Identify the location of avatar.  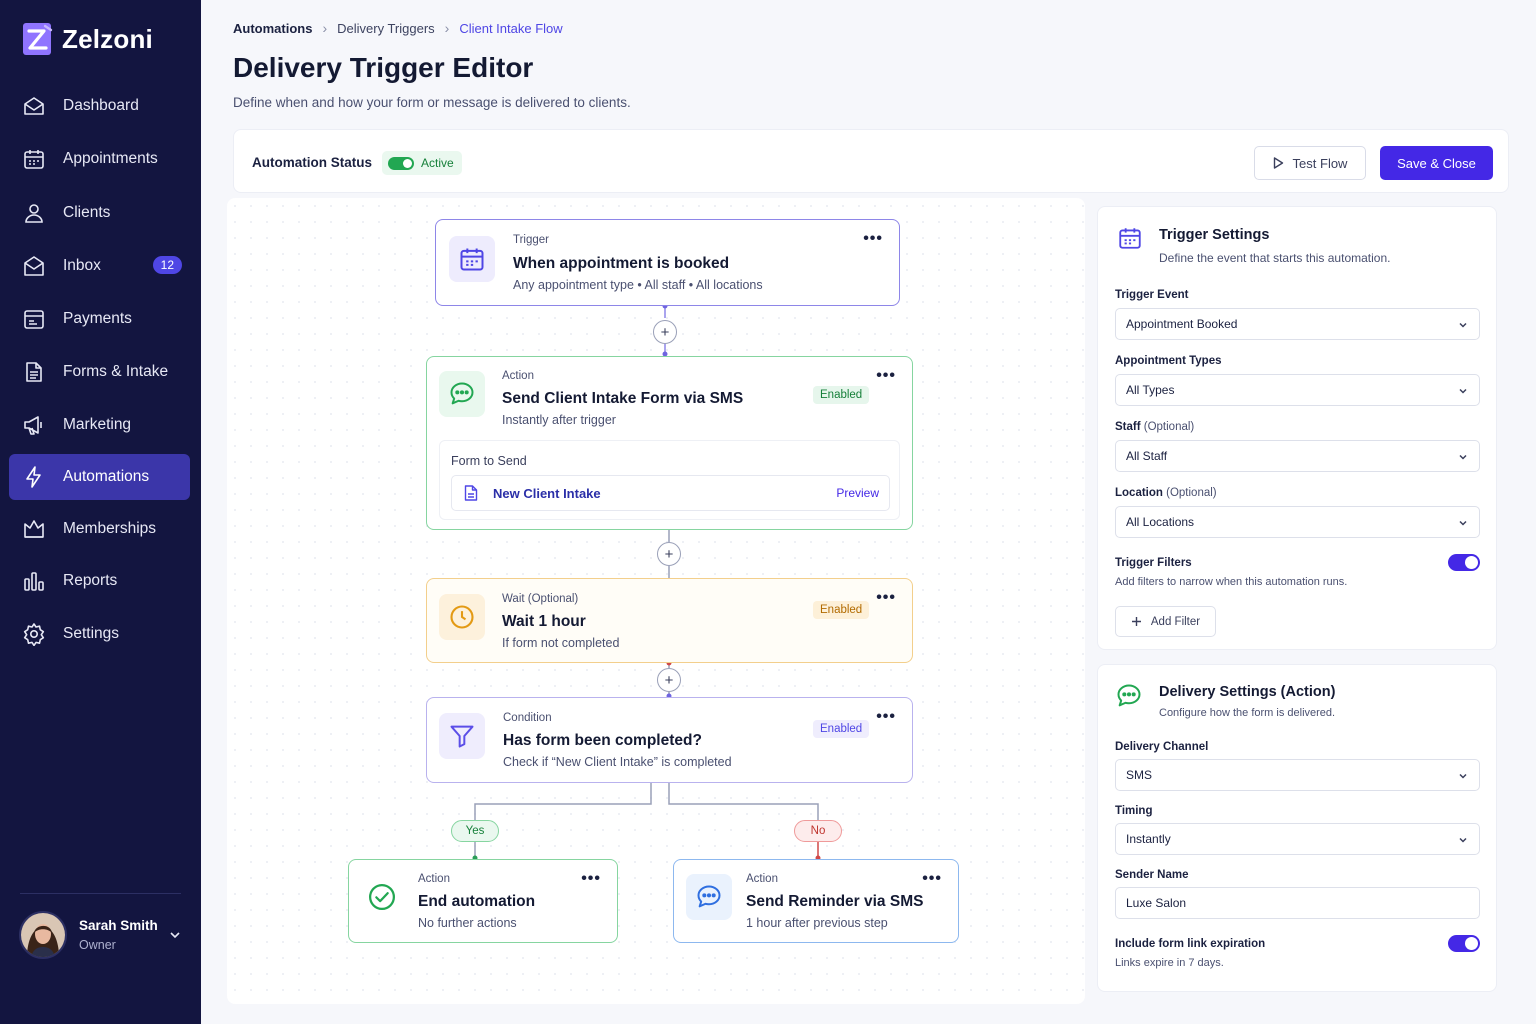
(43, 935).